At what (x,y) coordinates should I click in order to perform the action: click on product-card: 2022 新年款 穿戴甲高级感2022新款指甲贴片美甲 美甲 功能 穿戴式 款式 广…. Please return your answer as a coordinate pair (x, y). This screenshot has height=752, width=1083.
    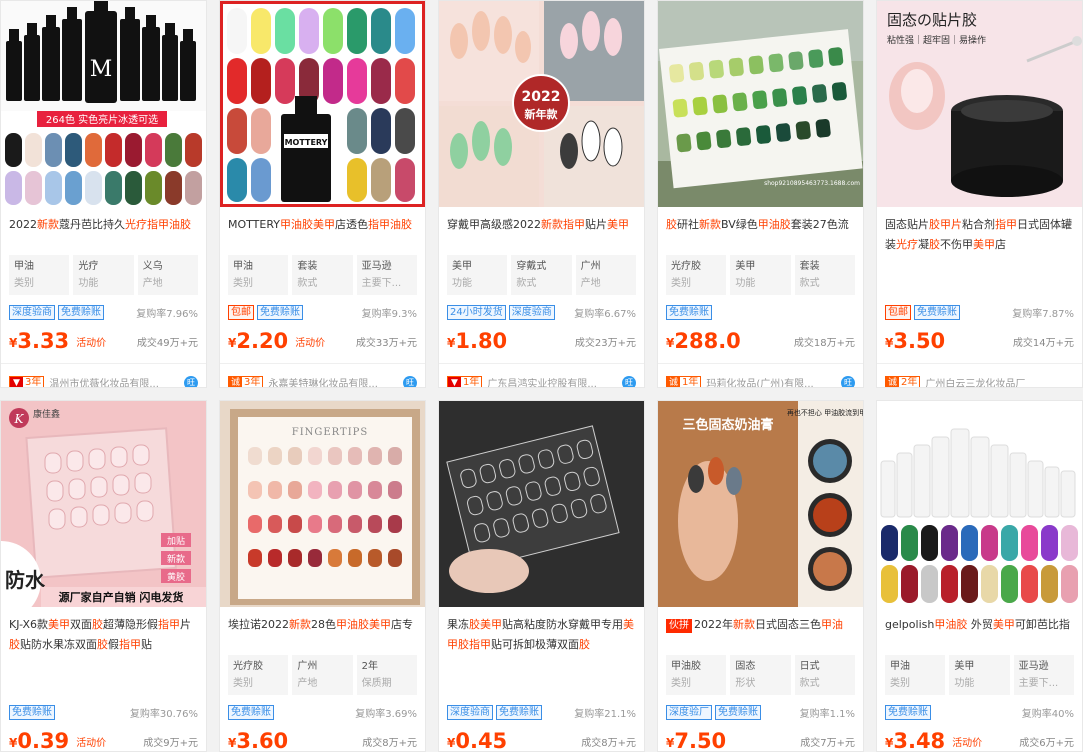
    Looking at the image, I should click on (541, 194).